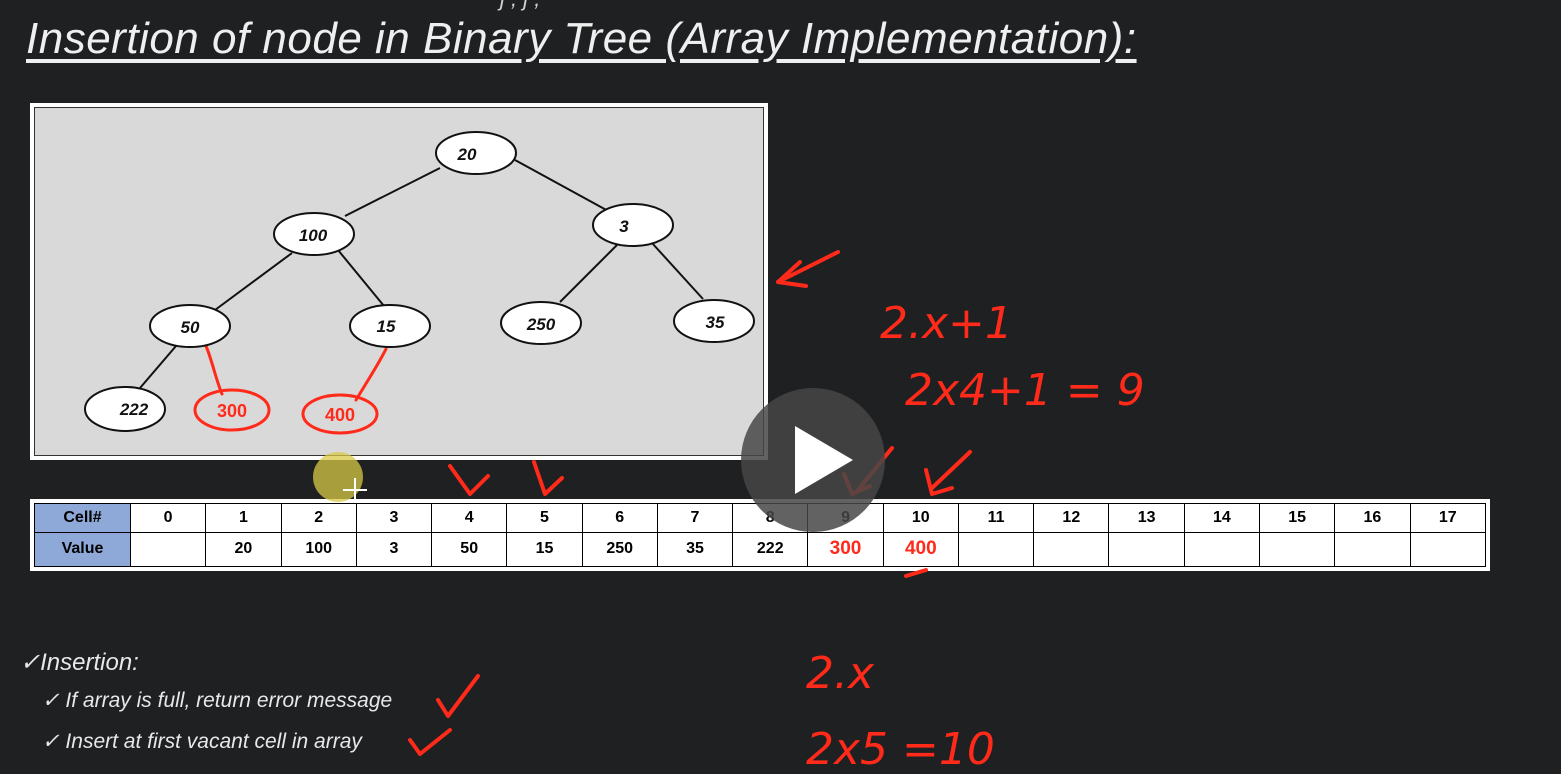 This screenshot has height=774, width=1561. What do you see at coordinates (1221, 518) in the screenshot?
I see `cell-index: 14` at bounding box center [1221, 518].